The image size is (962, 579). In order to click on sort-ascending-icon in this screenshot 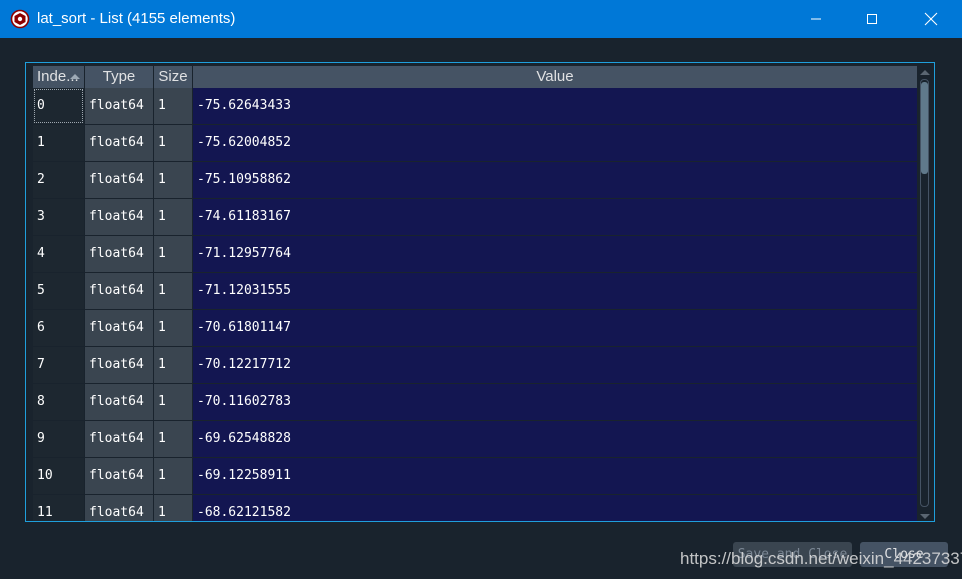, I will do `click(75, 76)`.